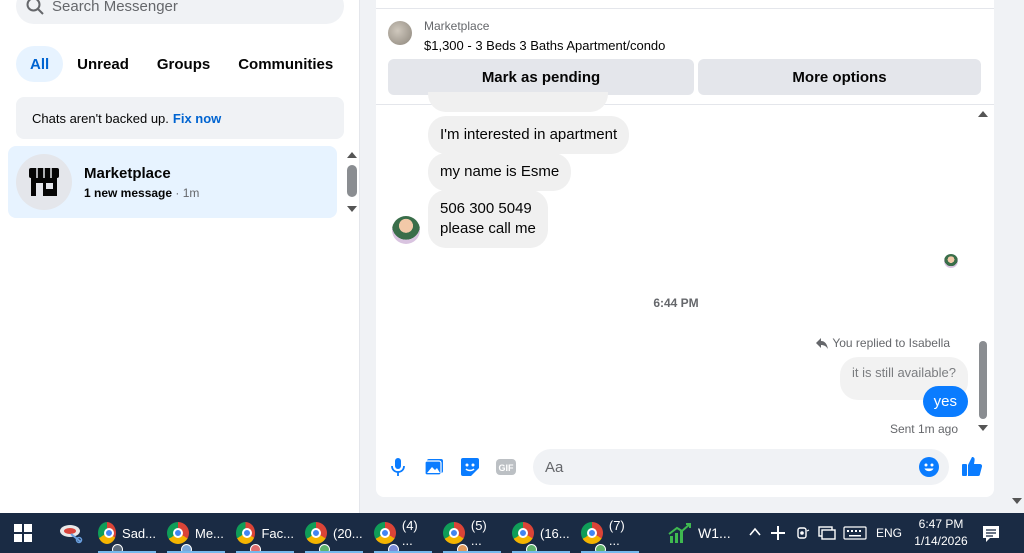 The image size is (1024, 553). Describe the element at coordinates (127, 173) in the screenshot. I see `chat-name: Marketplace` at that location.